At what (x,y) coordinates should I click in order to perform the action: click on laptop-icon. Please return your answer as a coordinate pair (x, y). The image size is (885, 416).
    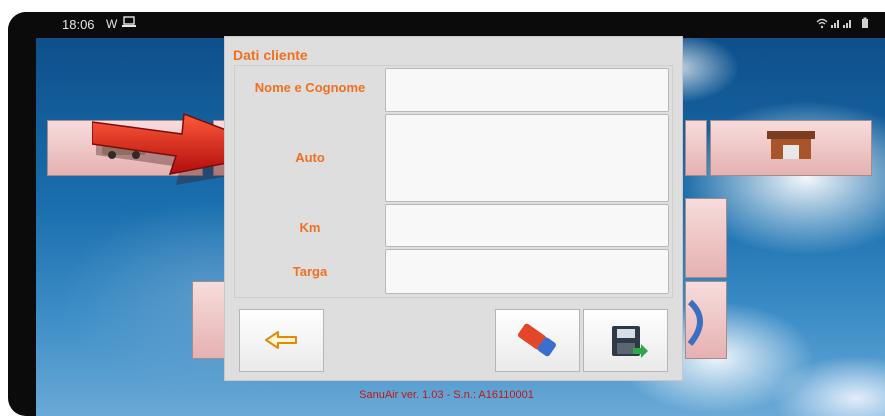
    Looking at the image, I should click on (129, 23).